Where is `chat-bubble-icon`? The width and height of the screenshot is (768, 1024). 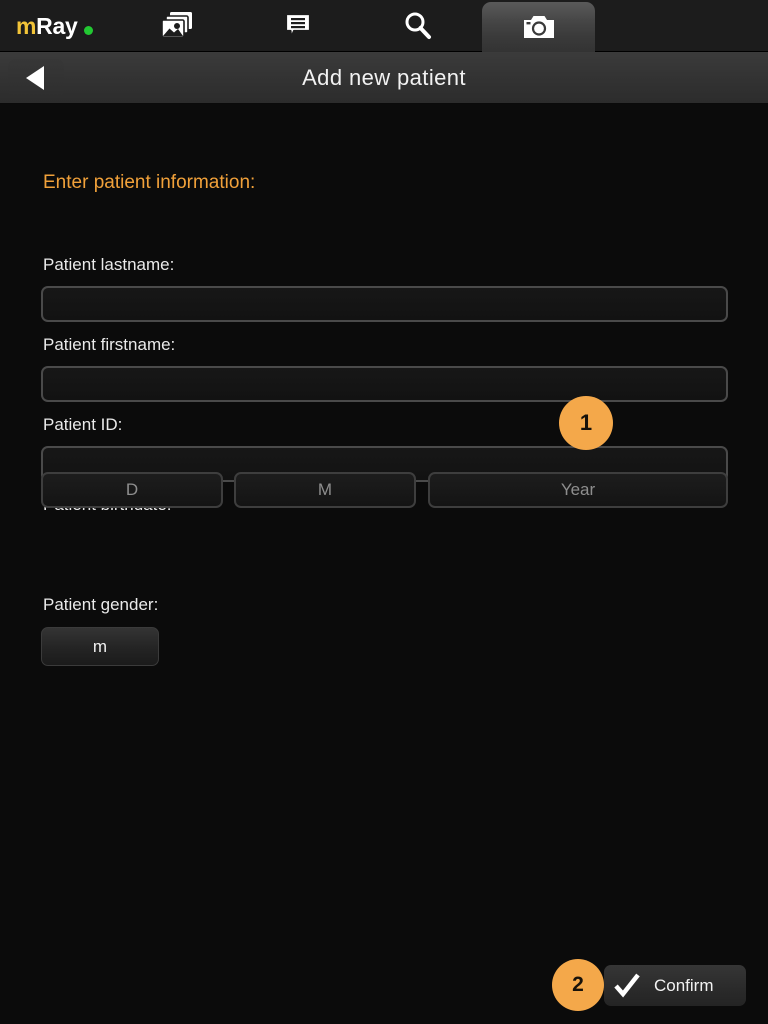
chat-bubble-icon is located at coordinates (298, 26).